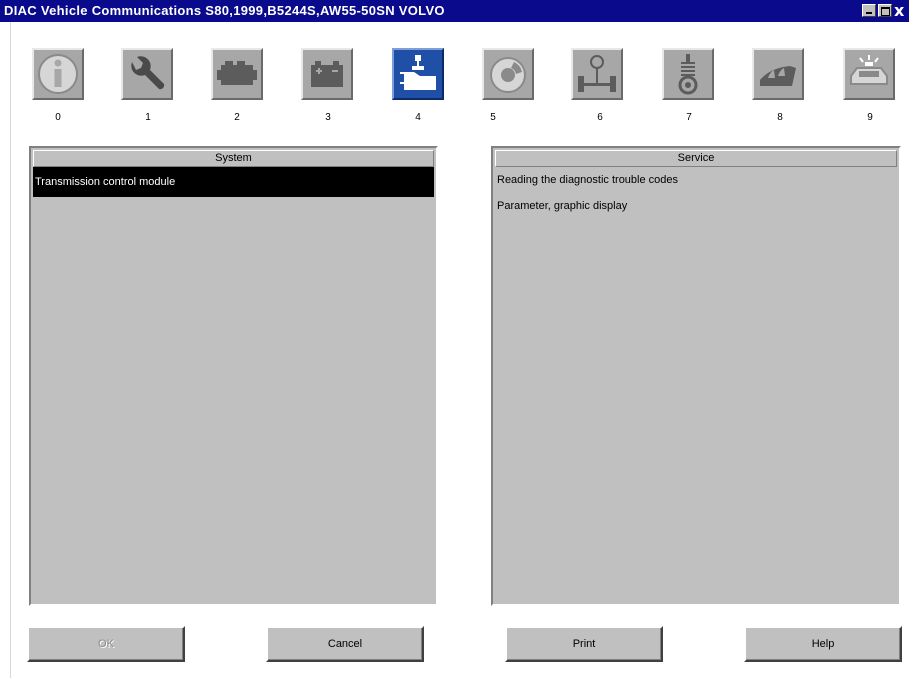  What do you see at coordinates (823, 644) in the screenshot?
I see `help-button: Help` at bounding box center [823, 644].